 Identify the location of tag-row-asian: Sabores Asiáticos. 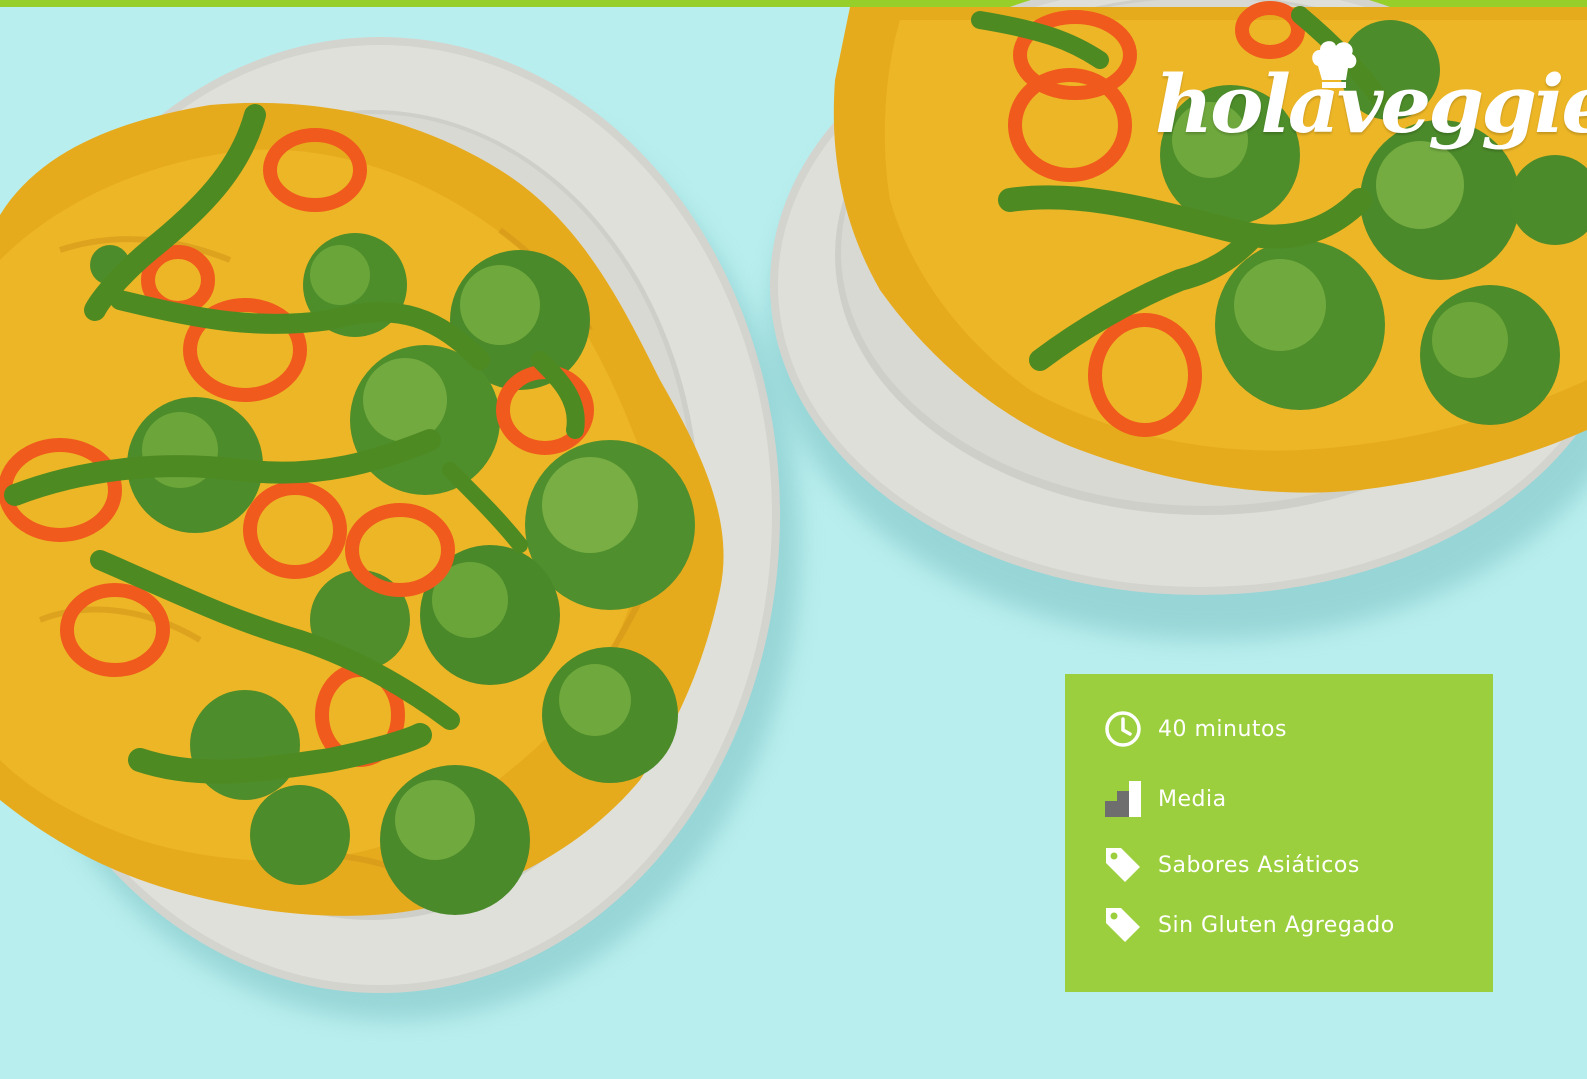
(1231, 865).